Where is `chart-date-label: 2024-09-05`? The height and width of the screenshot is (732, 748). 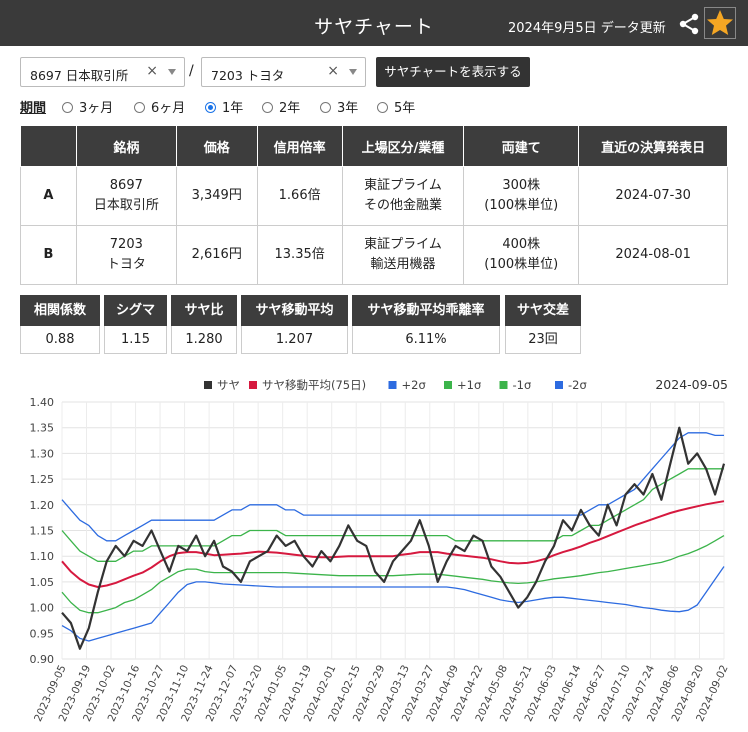
chart-date-label: 2024-09-05 is located at coordinates (691, 384).